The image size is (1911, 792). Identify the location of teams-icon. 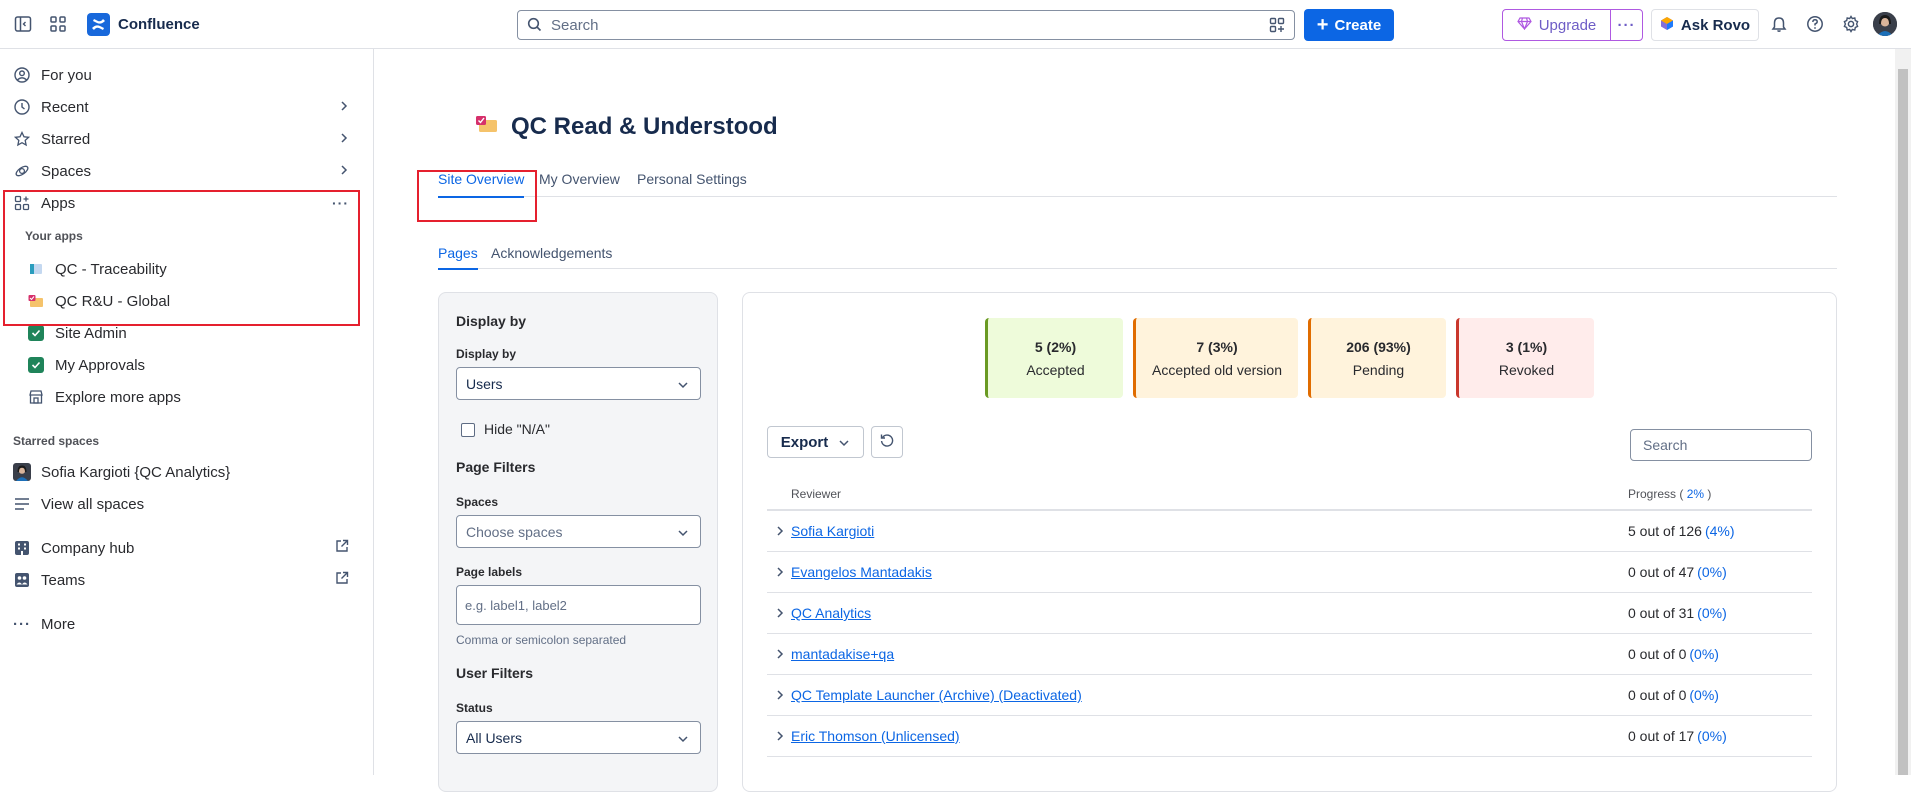
(22, 580).